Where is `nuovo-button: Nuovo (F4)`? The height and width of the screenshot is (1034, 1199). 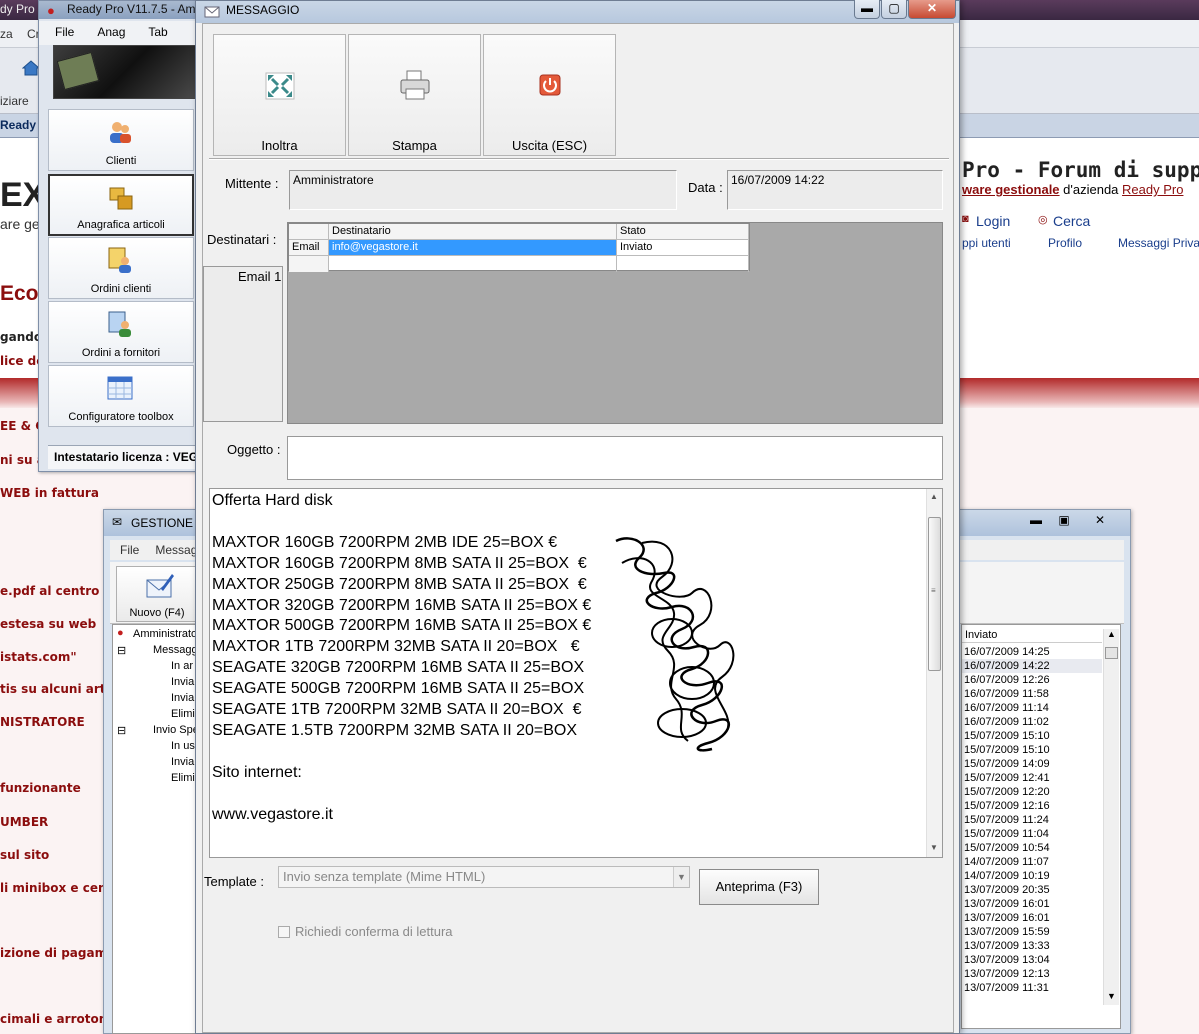
nuovo-button: Nuovo (F4) is located at coordinates (157, 594).